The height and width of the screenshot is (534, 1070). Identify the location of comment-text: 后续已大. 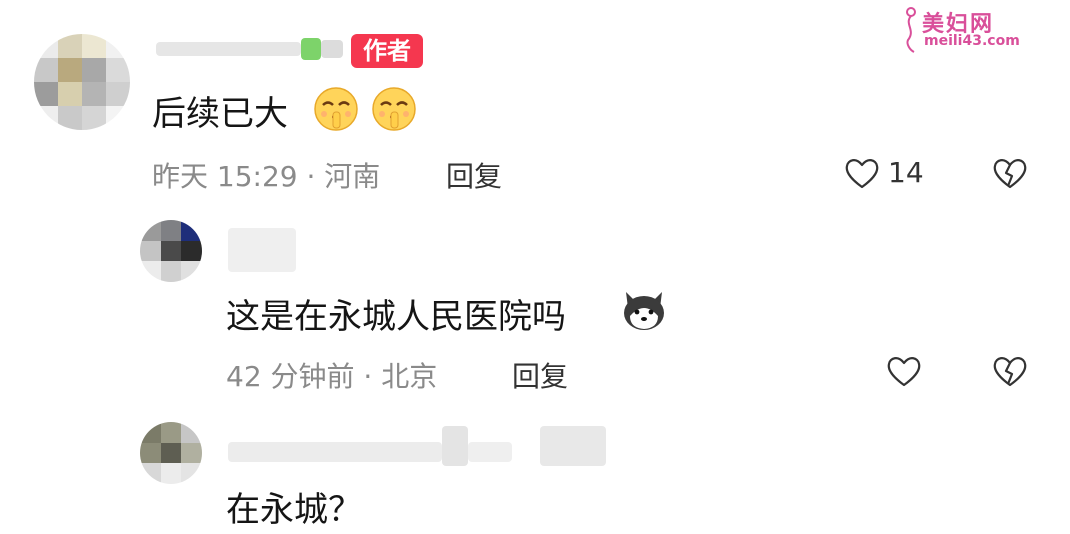
(220, 114).